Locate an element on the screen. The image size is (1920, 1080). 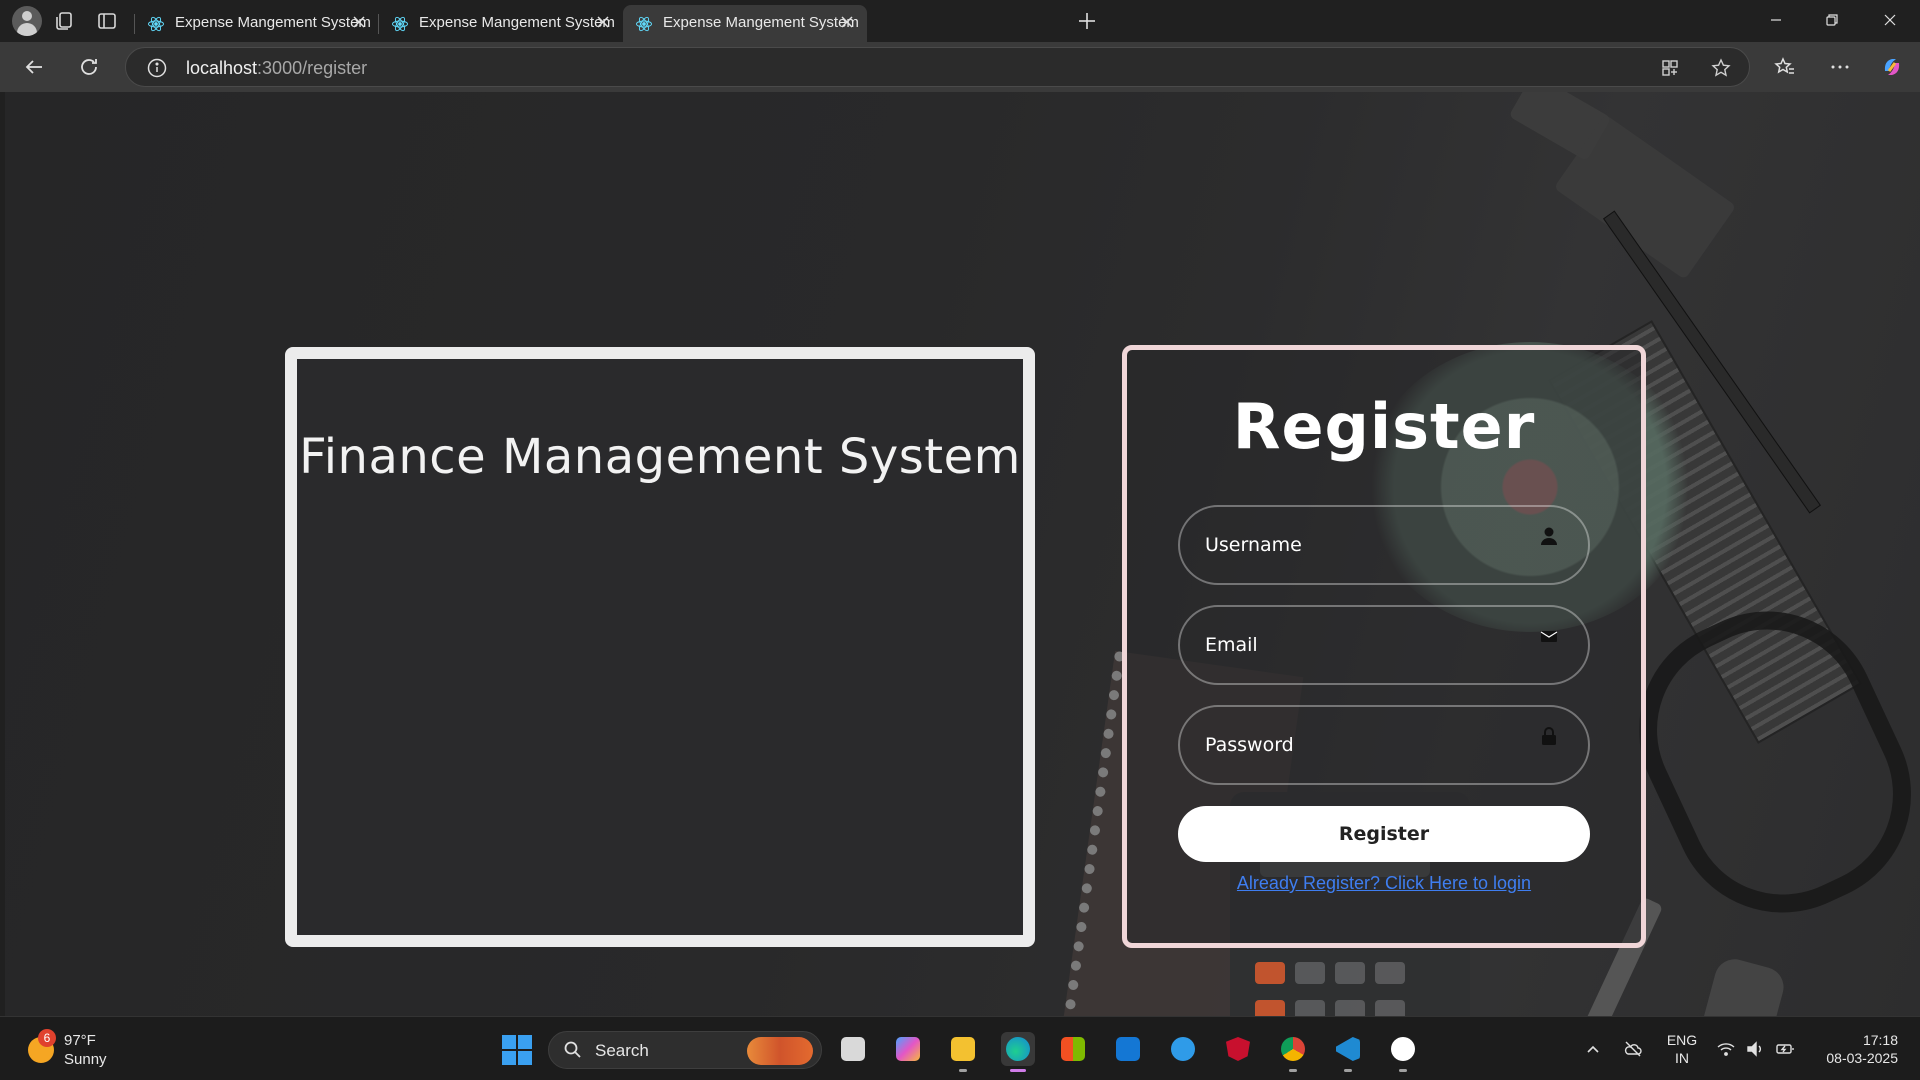
search-icon is located at coordinates (572, 1049).